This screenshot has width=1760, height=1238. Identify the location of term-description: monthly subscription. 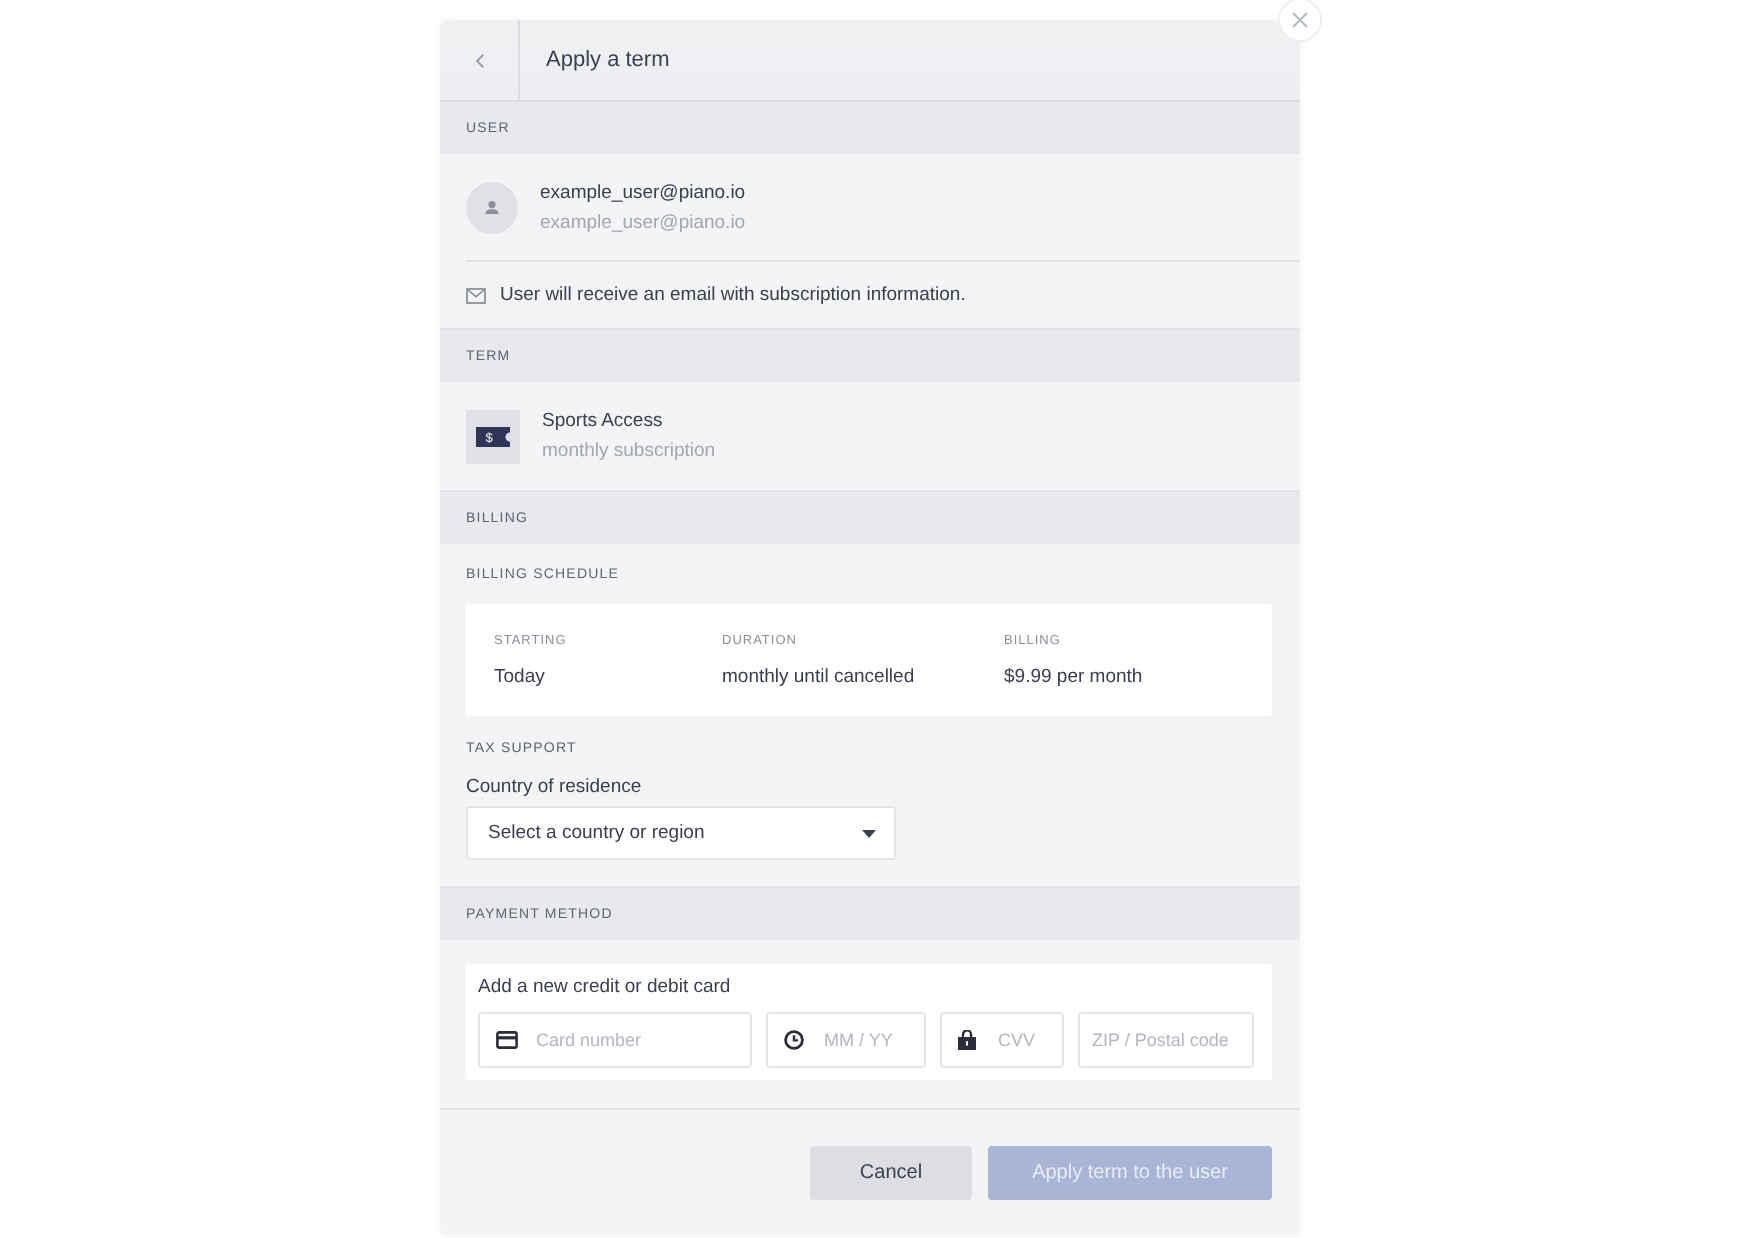
(629, 451).